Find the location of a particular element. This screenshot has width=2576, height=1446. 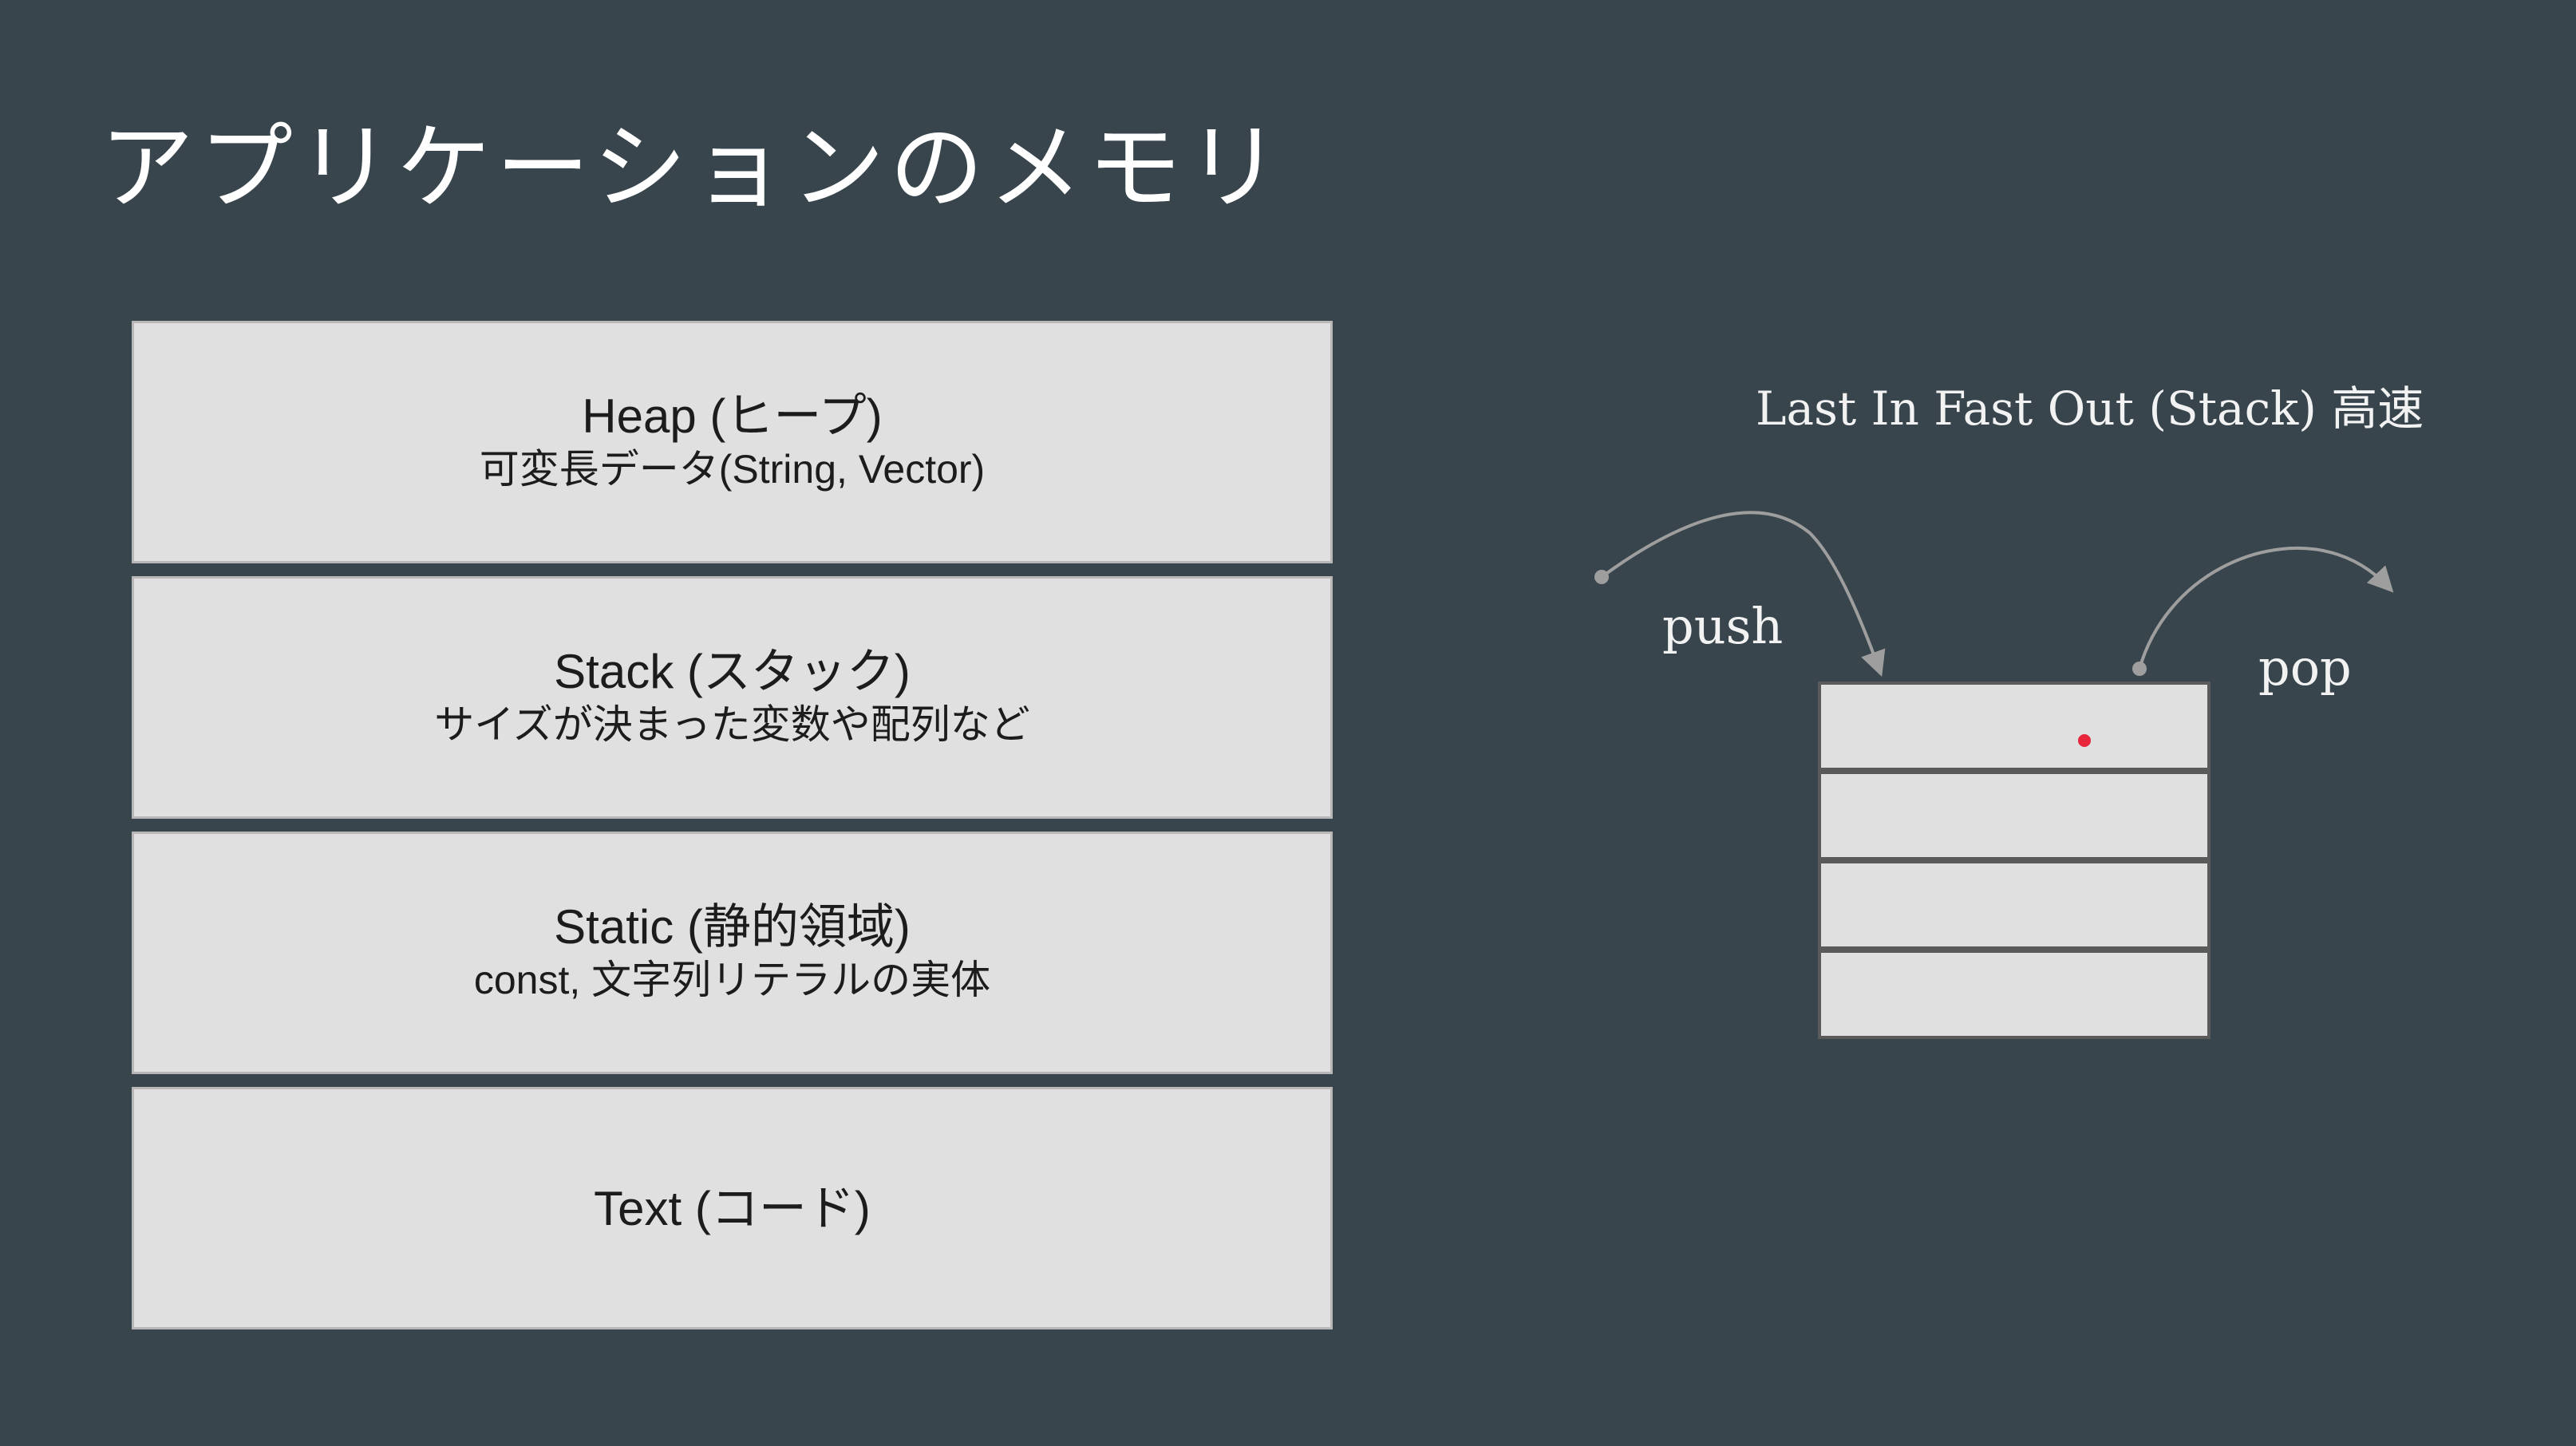

push-pop-arrows is located at coordinates (1994, 594).